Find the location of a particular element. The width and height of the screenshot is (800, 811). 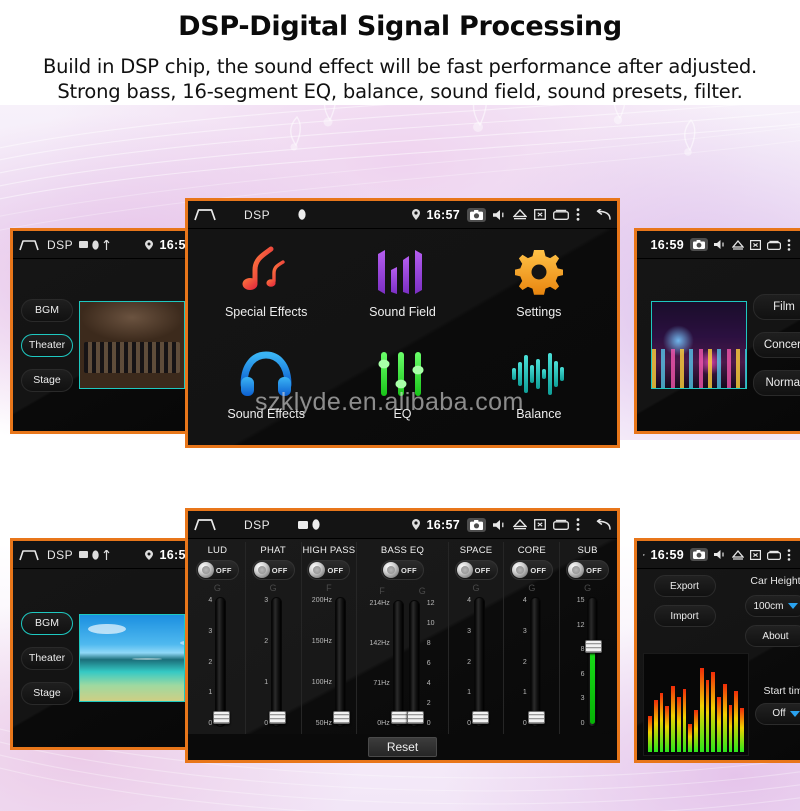

app-label: Sound Effects is located at coordinates (266, 414).